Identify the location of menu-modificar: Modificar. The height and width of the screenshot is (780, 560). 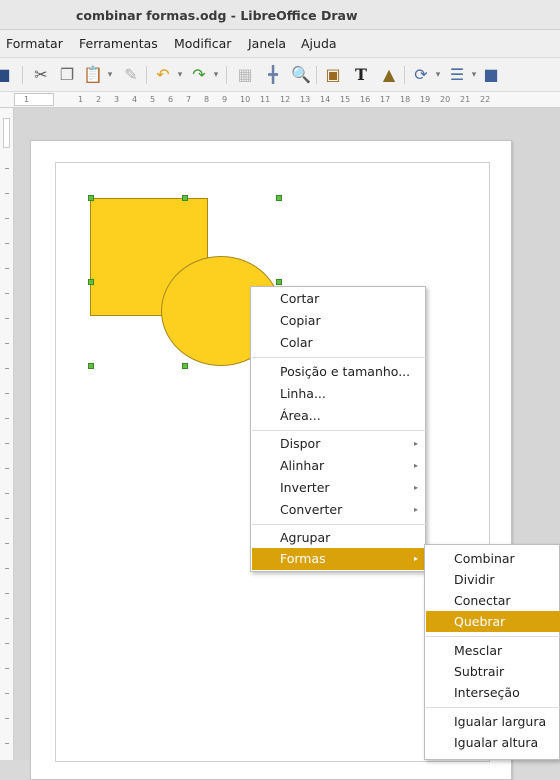
(202, 43).